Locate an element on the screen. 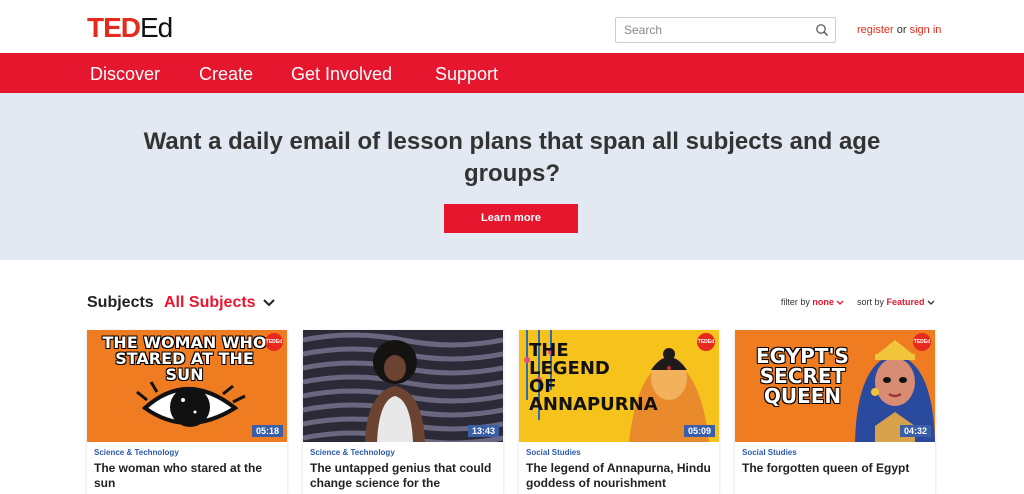  lesson-thumbnail: 13:43 is located at coordinates (403, 386).